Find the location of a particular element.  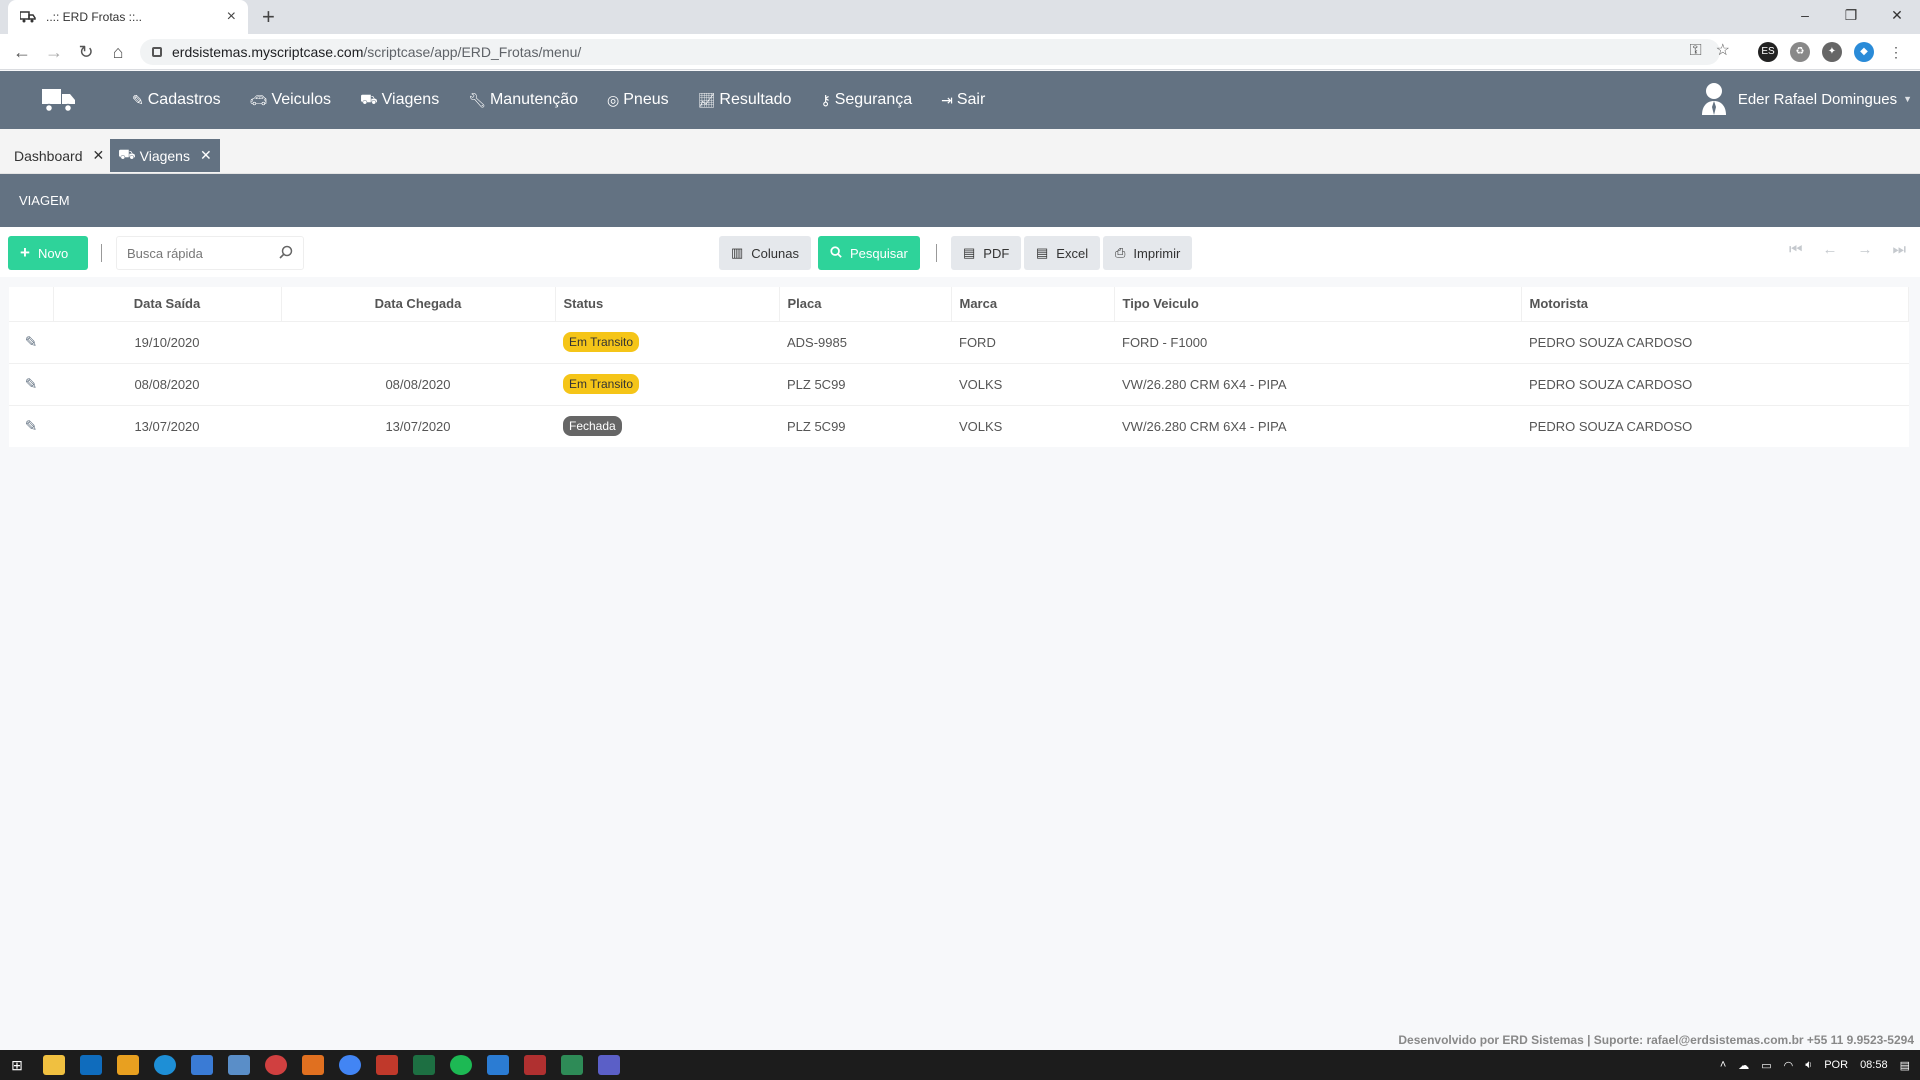

column-header: Marca is located at coordinates (1033, 304).